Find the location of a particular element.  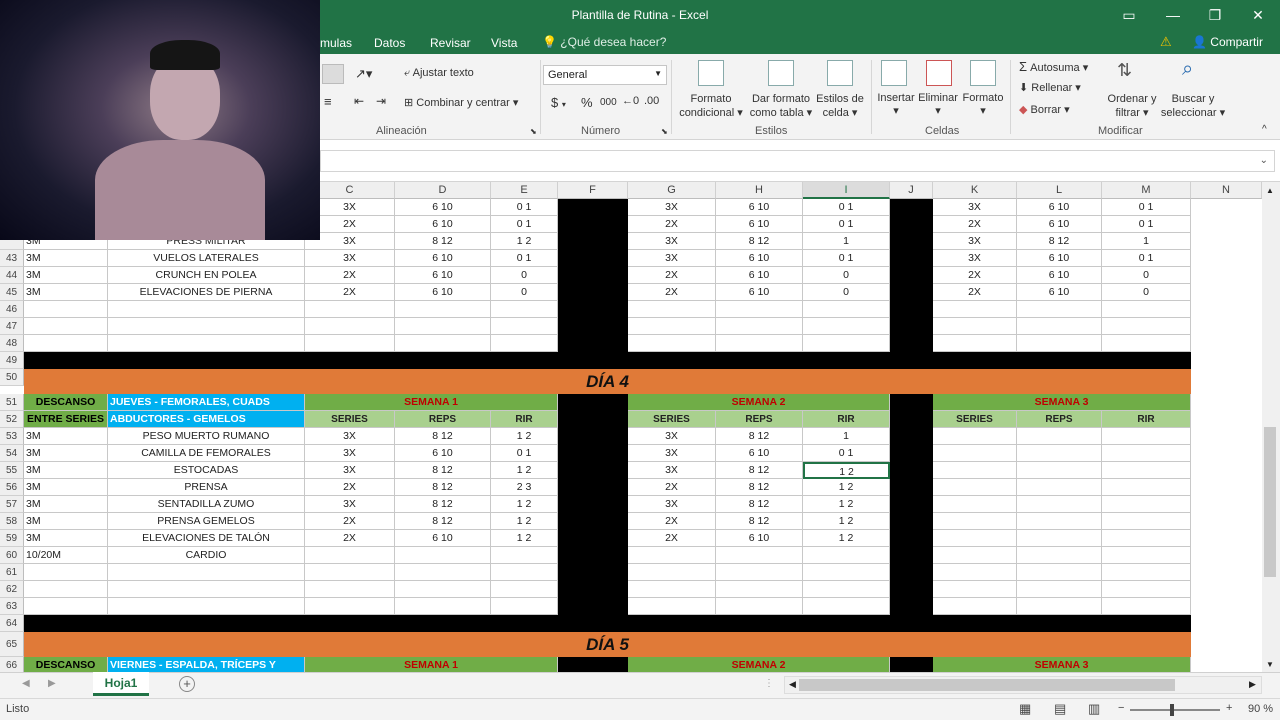

format-button: Formato ▾ is located at coordinates (983, 104).